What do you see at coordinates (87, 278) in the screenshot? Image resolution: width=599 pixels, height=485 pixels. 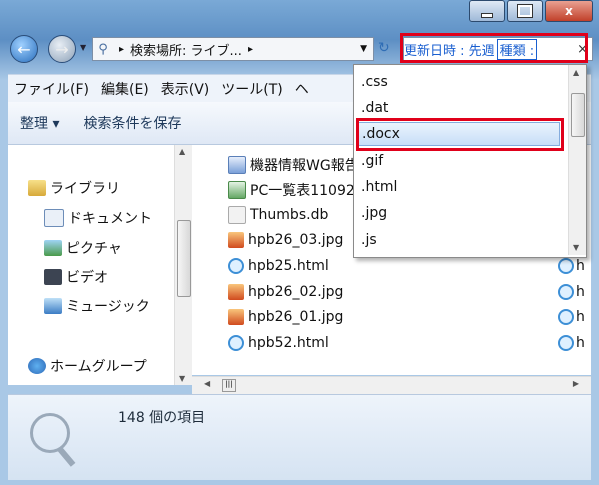 I see `sidebar-item-label: ビデオ` at bounding box center [87, 278].